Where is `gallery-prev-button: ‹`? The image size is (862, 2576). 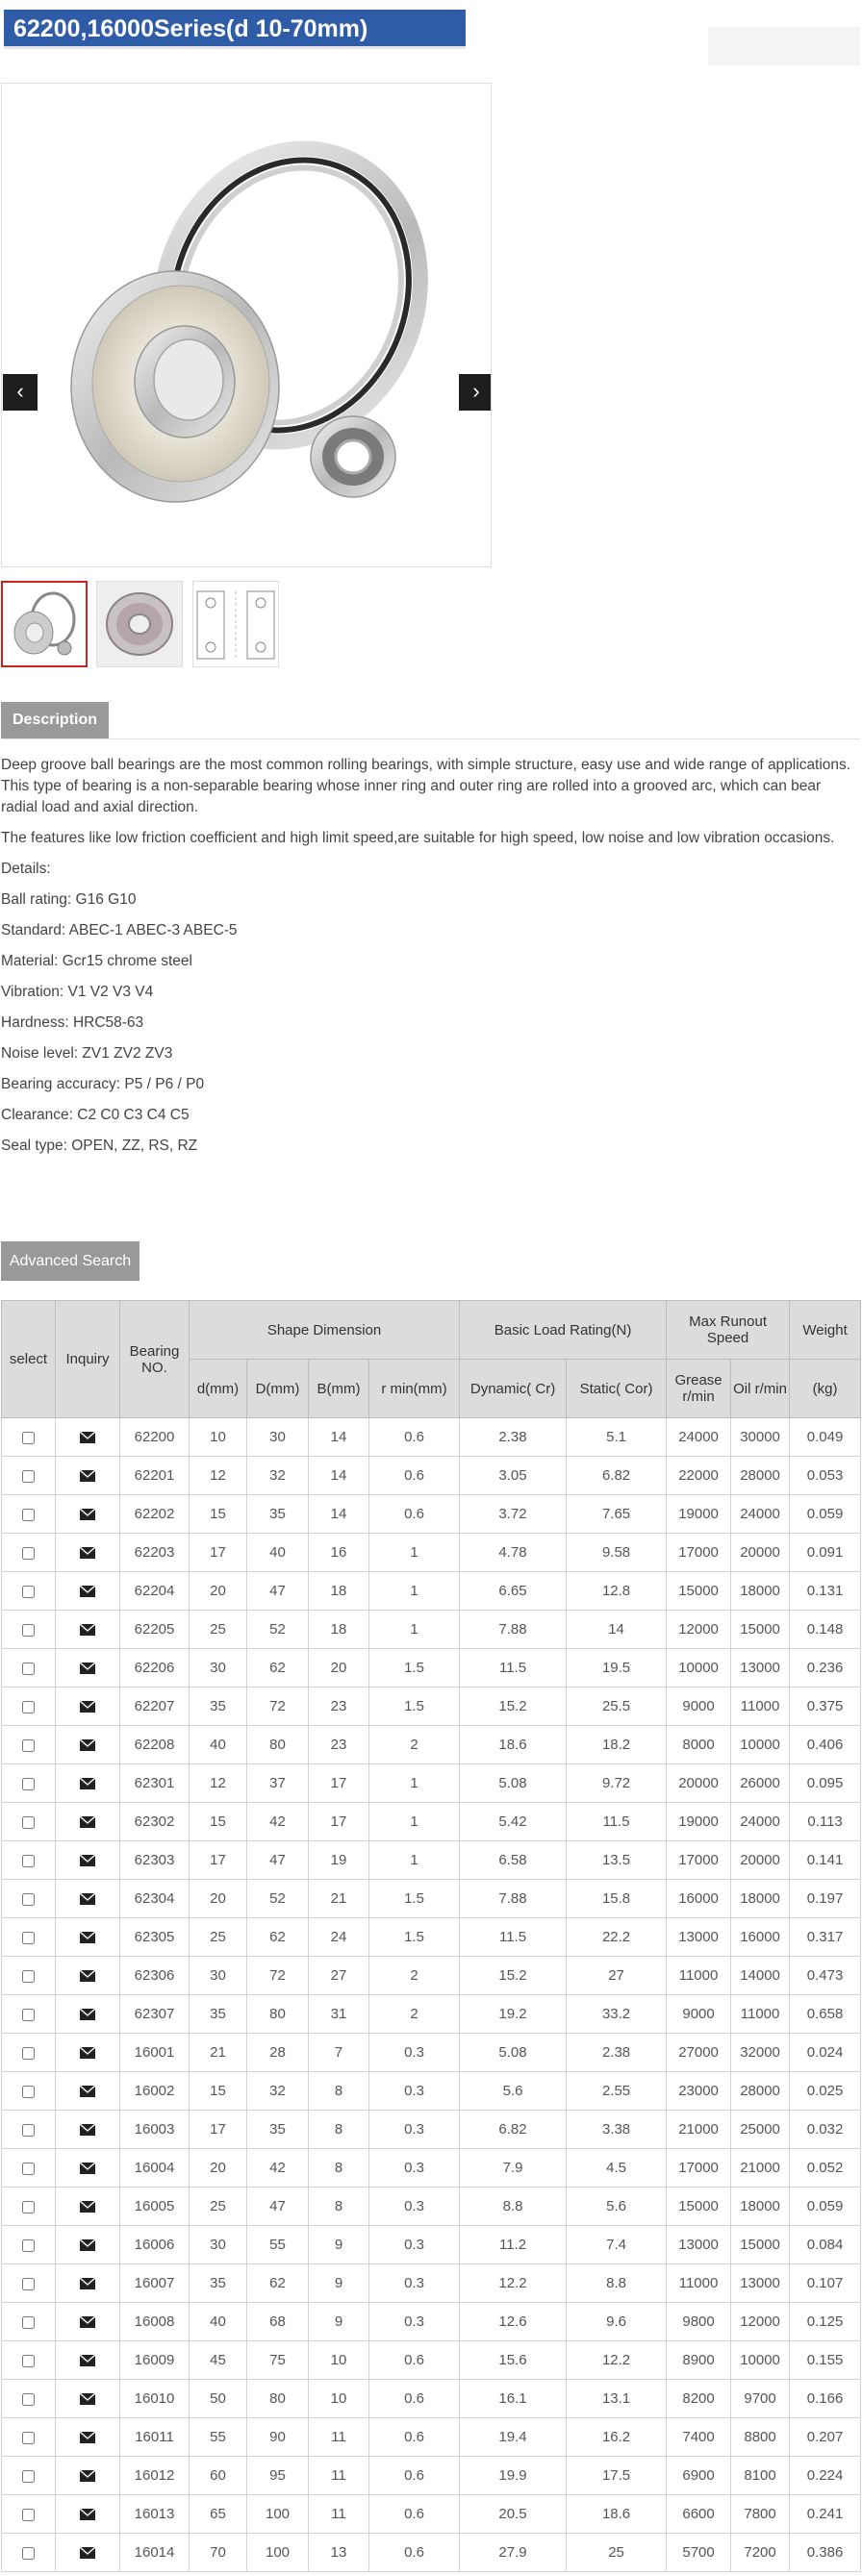
gallery-prev-button: ‹ is located at coordinates (20, 392).